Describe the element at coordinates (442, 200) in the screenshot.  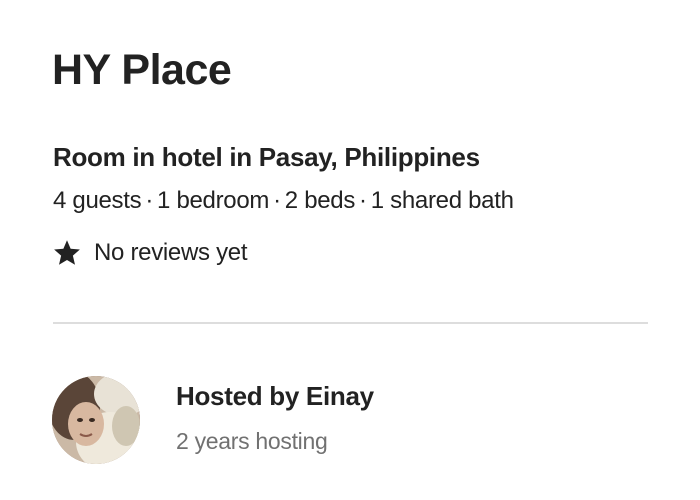
I see `baths-count: 1 shared bath` at that location.